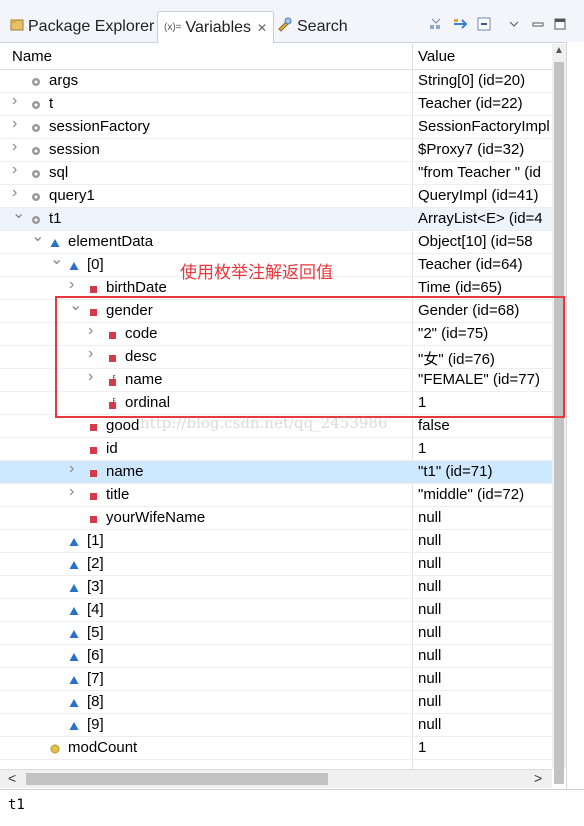 The height and width of the screenshot is (826, 584). What do you see at coordinates (95, 701) in the screenshot?
I see `variable-name: [8]` at bounding box center [95, 701].